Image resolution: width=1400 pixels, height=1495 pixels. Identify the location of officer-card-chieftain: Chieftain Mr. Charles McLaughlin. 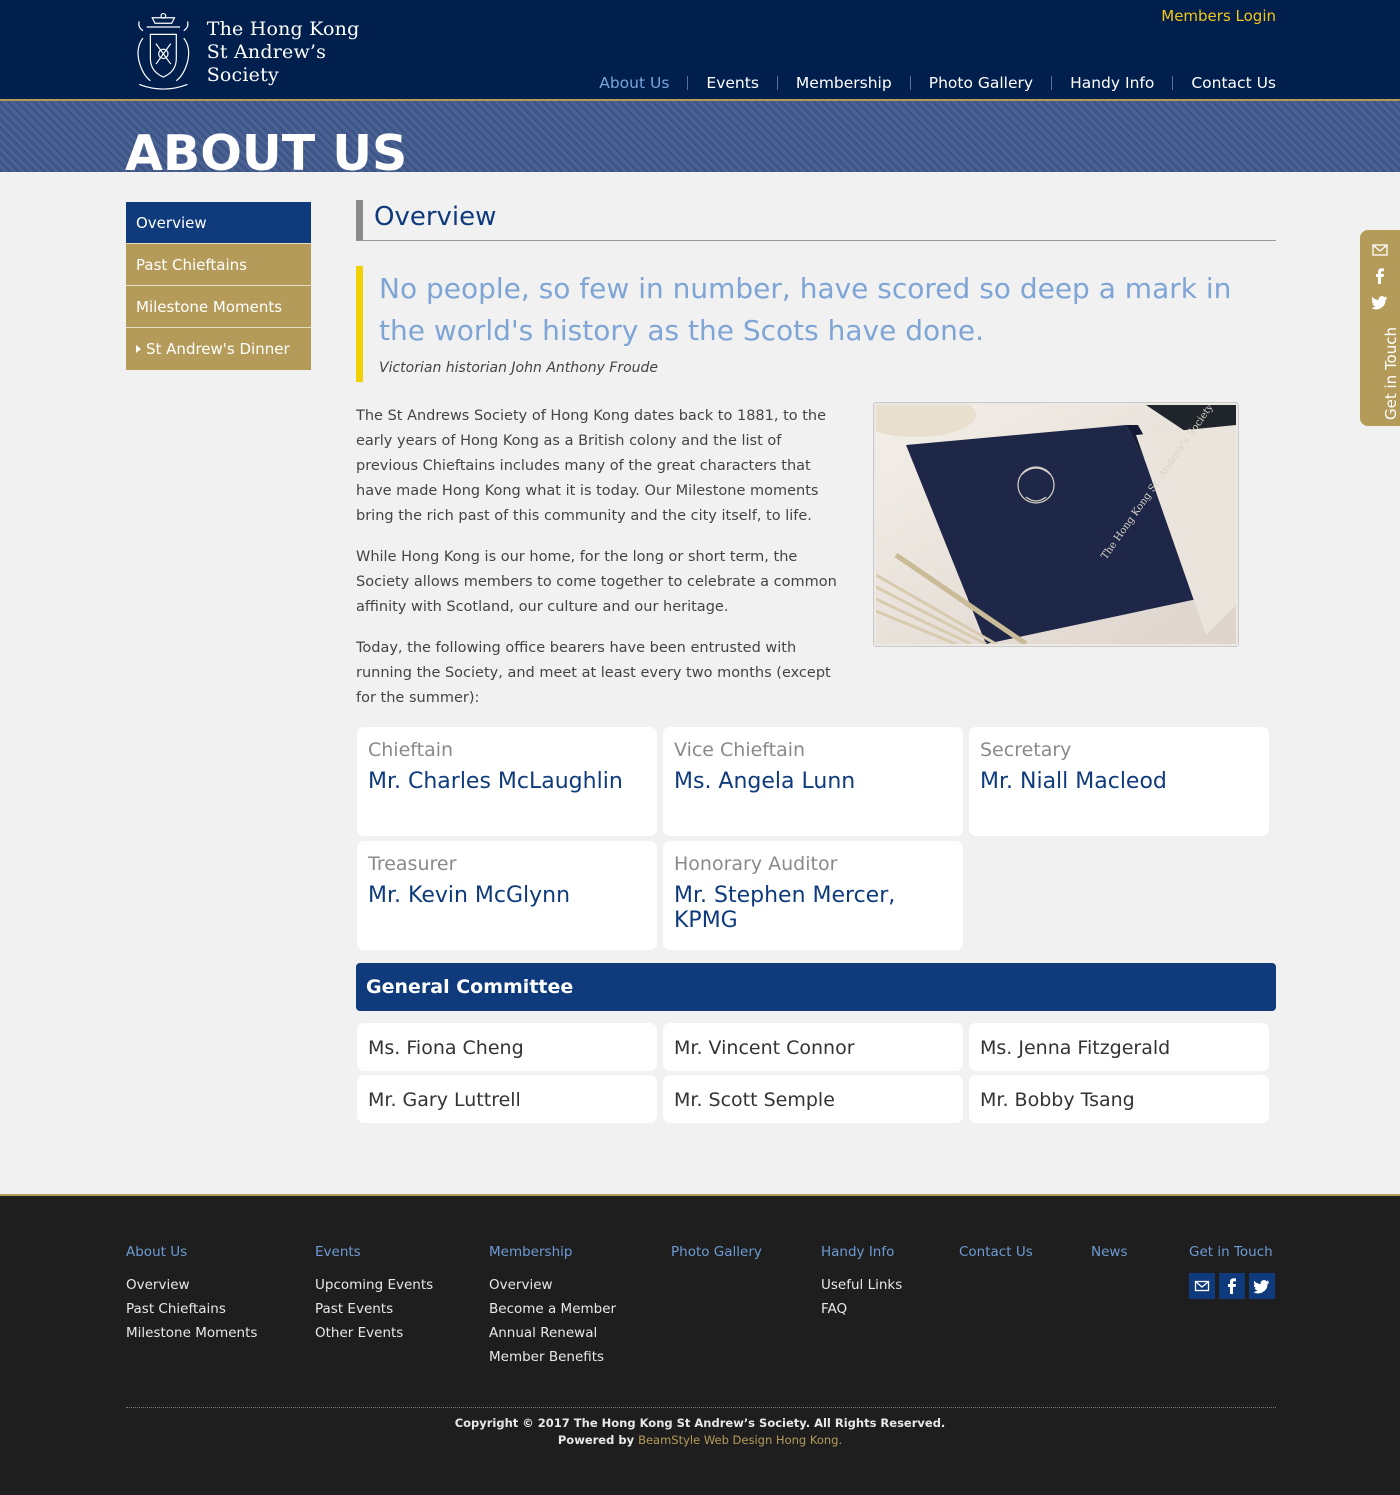
(507, 781).